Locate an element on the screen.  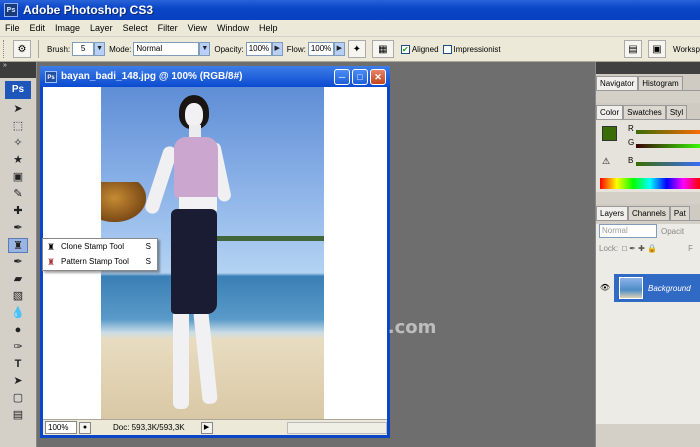
blue-slider is located at coordinates (668, 164).